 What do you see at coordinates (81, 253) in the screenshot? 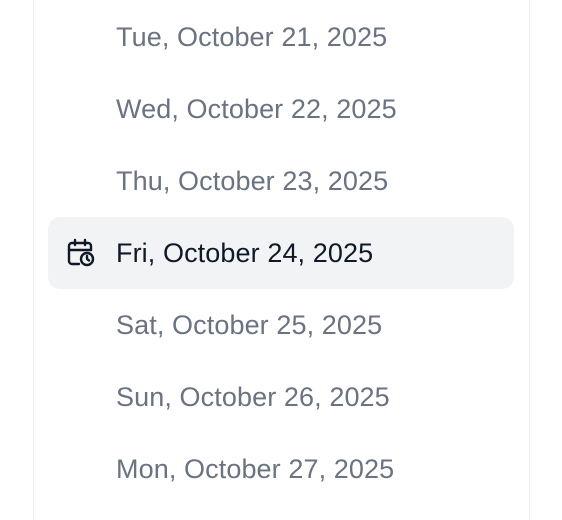
I see `calendar-clock-icon` at bounding box center [81, 253].